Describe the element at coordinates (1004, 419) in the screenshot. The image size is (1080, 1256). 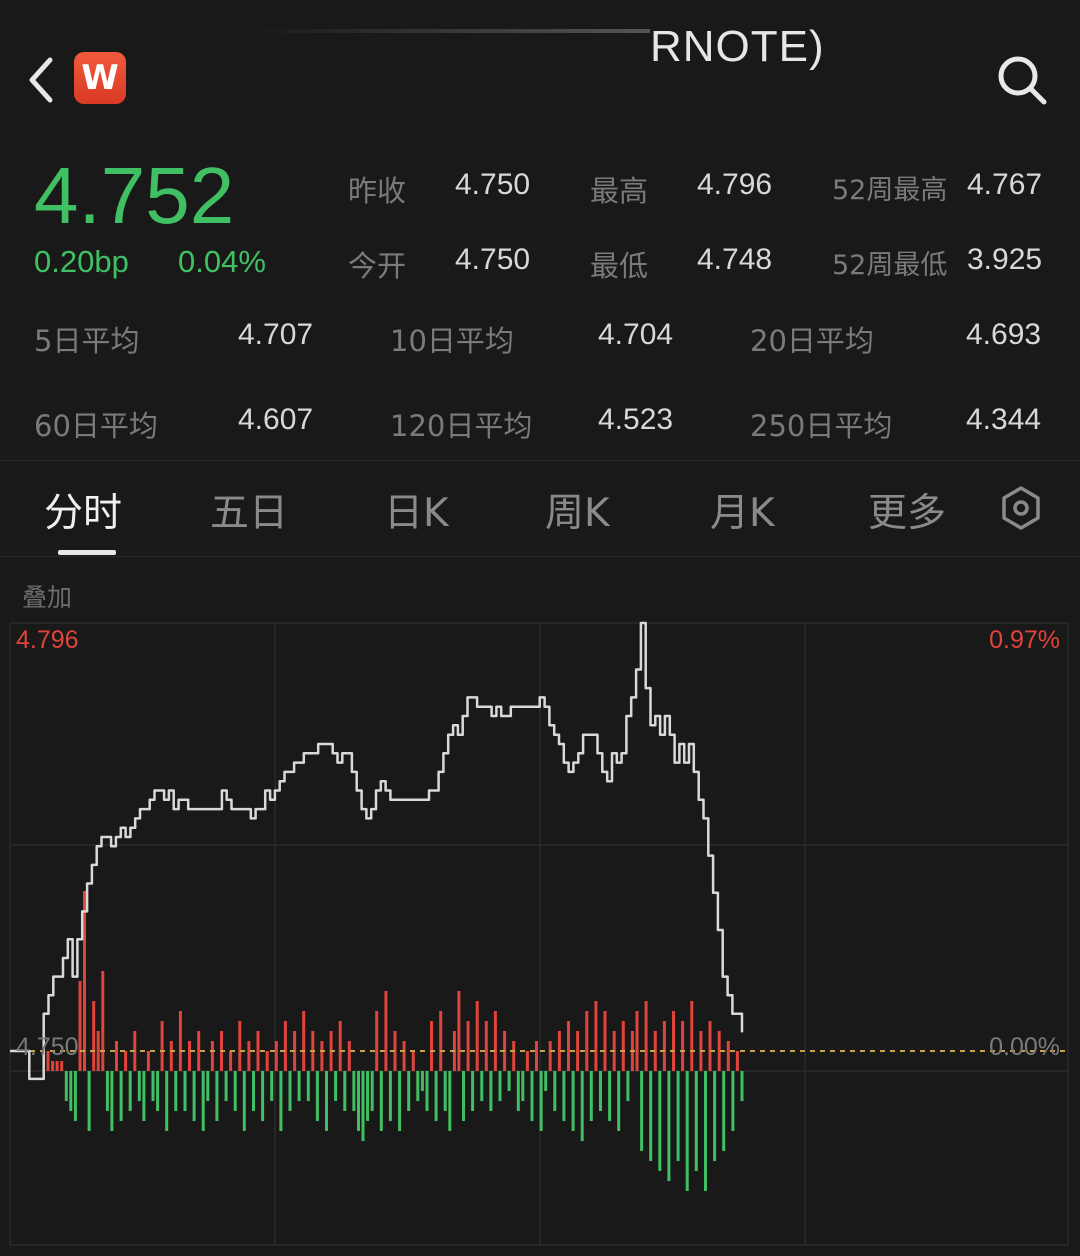
I see `avg-value-250d: 4.344` at that location.